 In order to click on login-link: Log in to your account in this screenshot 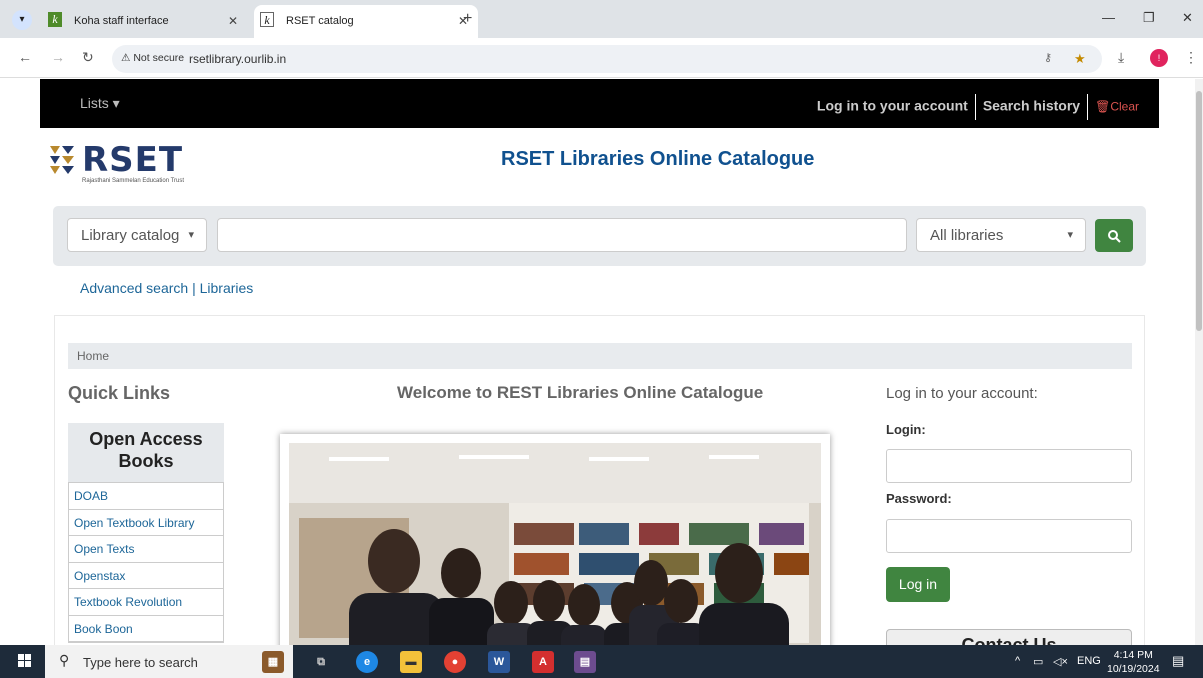, I will do `click(892, 106)`.